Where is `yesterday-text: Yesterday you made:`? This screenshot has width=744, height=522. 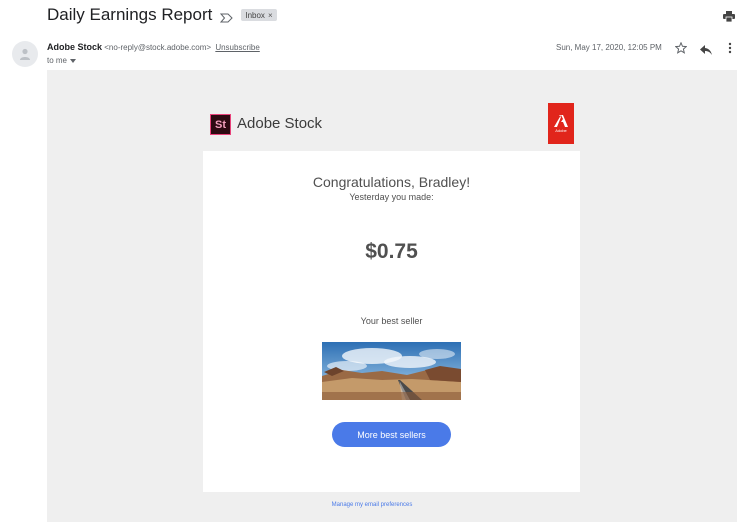 yesterday-text: Yesterday you made: is located at coordinates (391, 197).